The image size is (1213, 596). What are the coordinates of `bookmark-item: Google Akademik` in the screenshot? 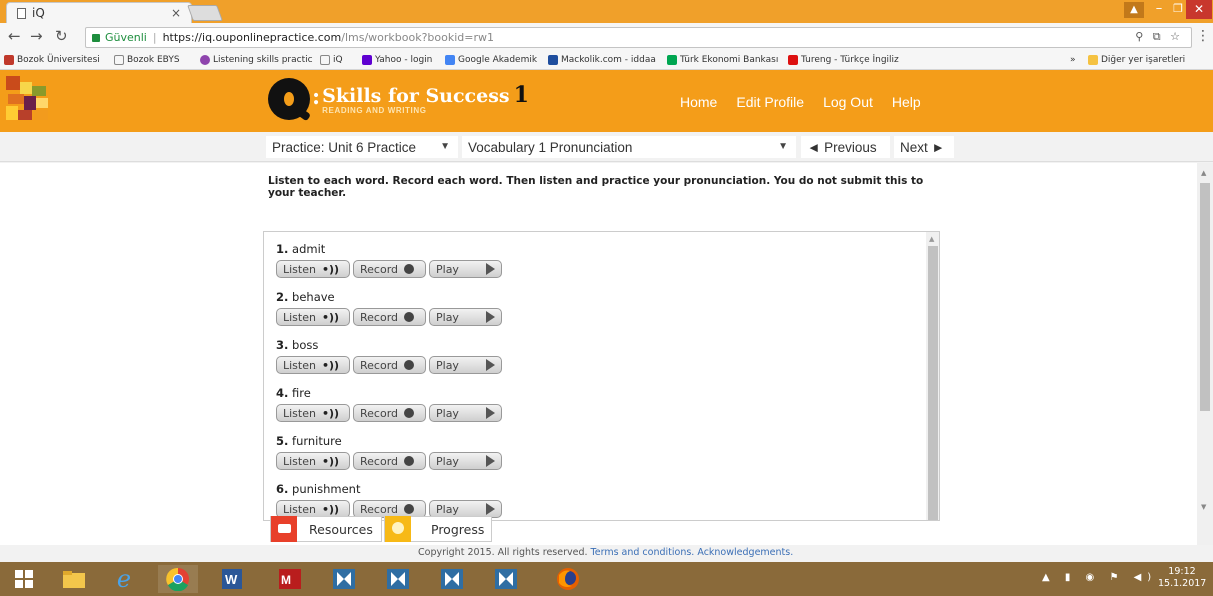 It's located at (491, 60).